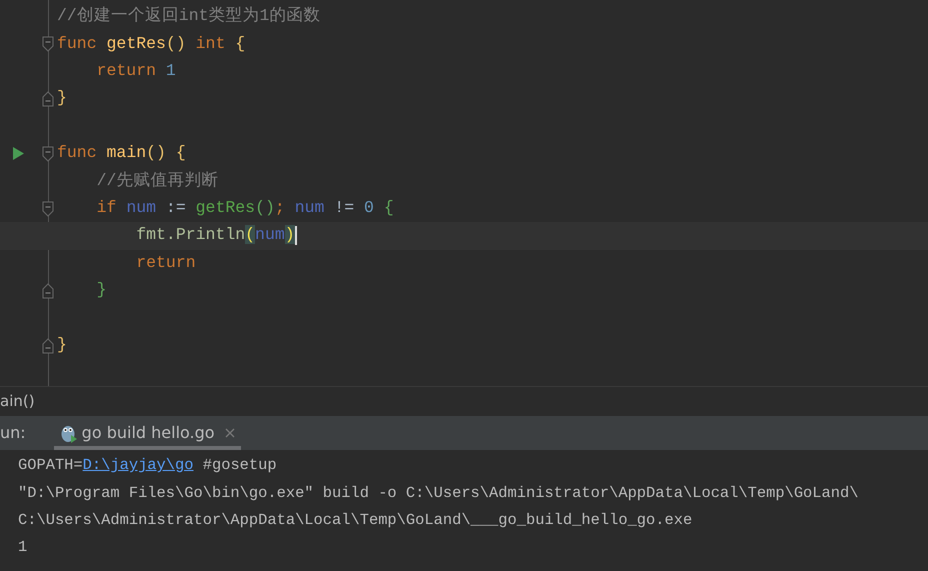 This screenshot has width=928, height=571. Describe the element at coordinates (13, 433) in the screenshot. I see `panel-label: un:` at that location.